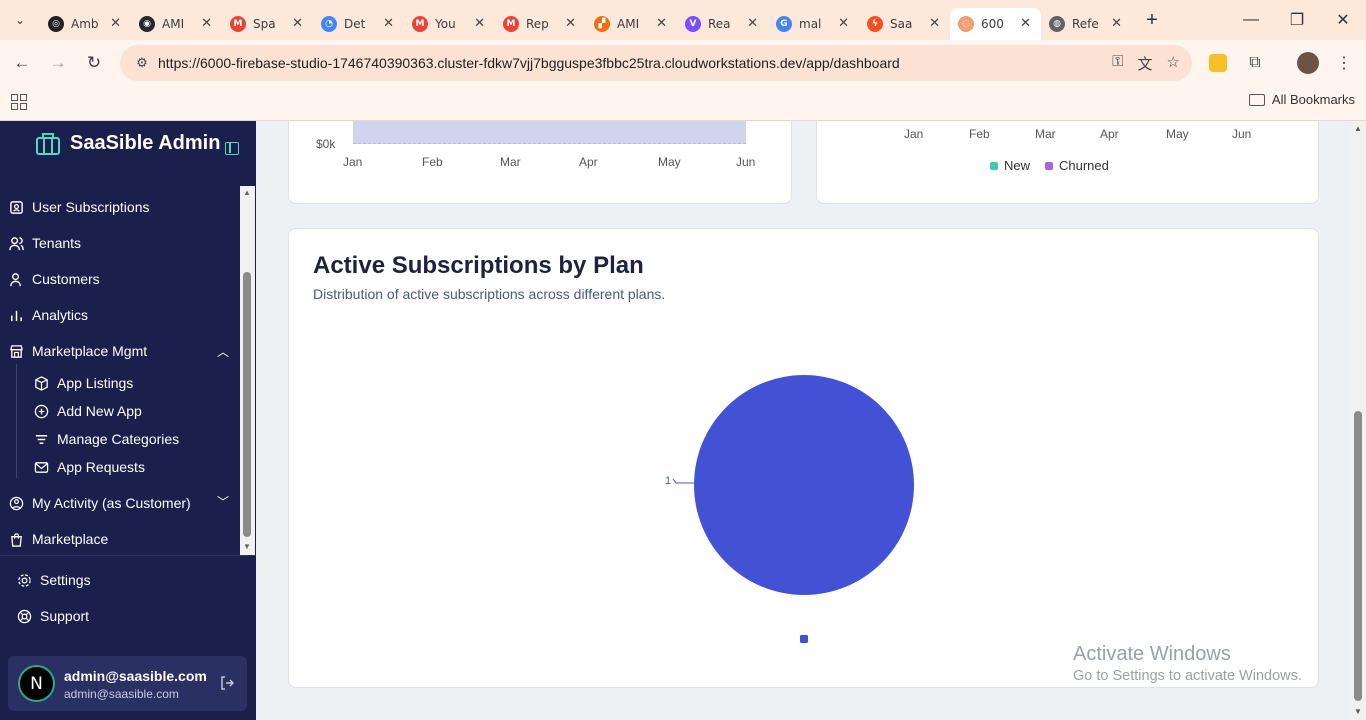  I want to click on minimize-icon: —, so click(1251, 20).